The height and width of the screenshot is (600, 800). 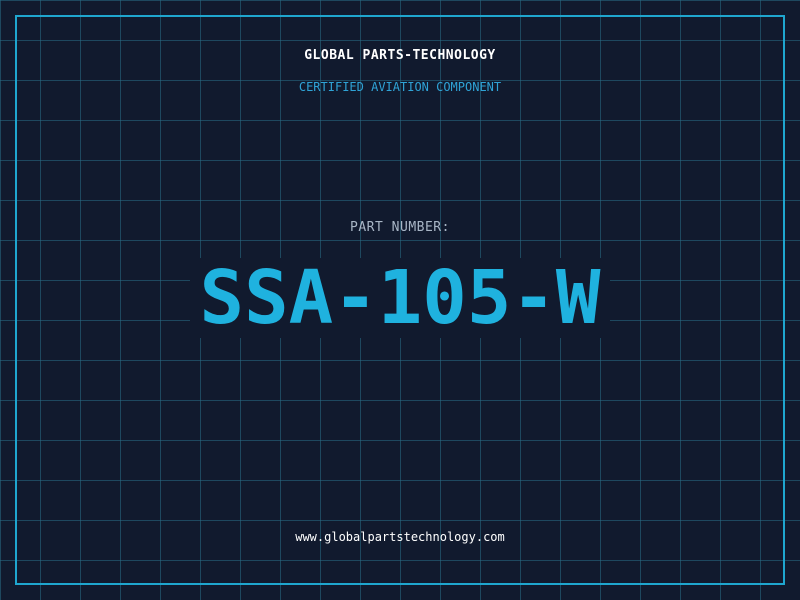 I want to click on company-name: GLOBAL PARTS-TECHNOLOGY, so click(x=400, y=55).